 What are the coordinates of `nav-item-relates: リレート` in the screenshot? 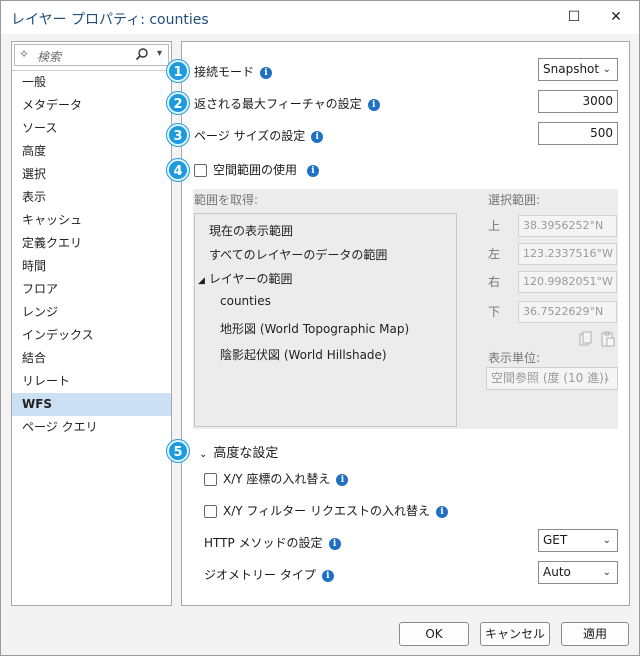 It's located at (91, 381).